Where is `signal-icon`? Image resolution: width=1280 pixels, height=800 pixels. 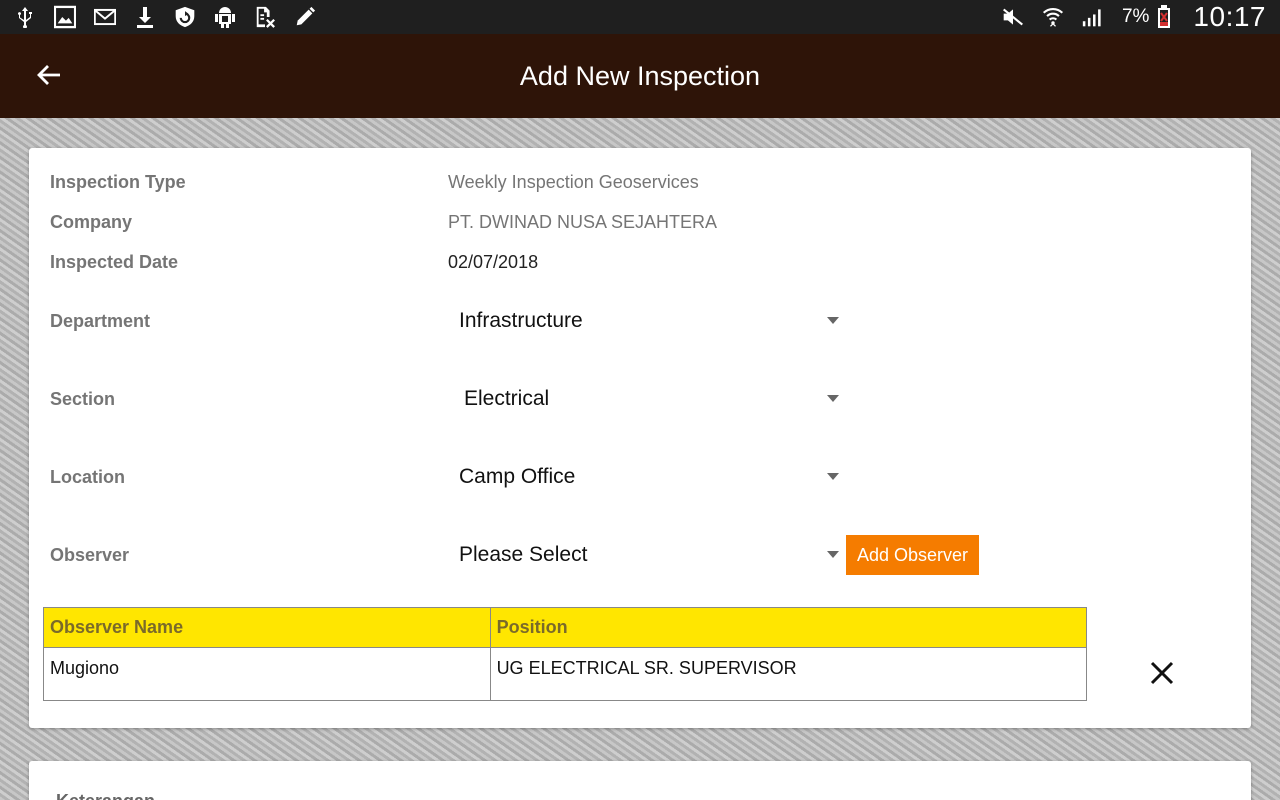 signal-icon is located at coordinates (1093, 17).